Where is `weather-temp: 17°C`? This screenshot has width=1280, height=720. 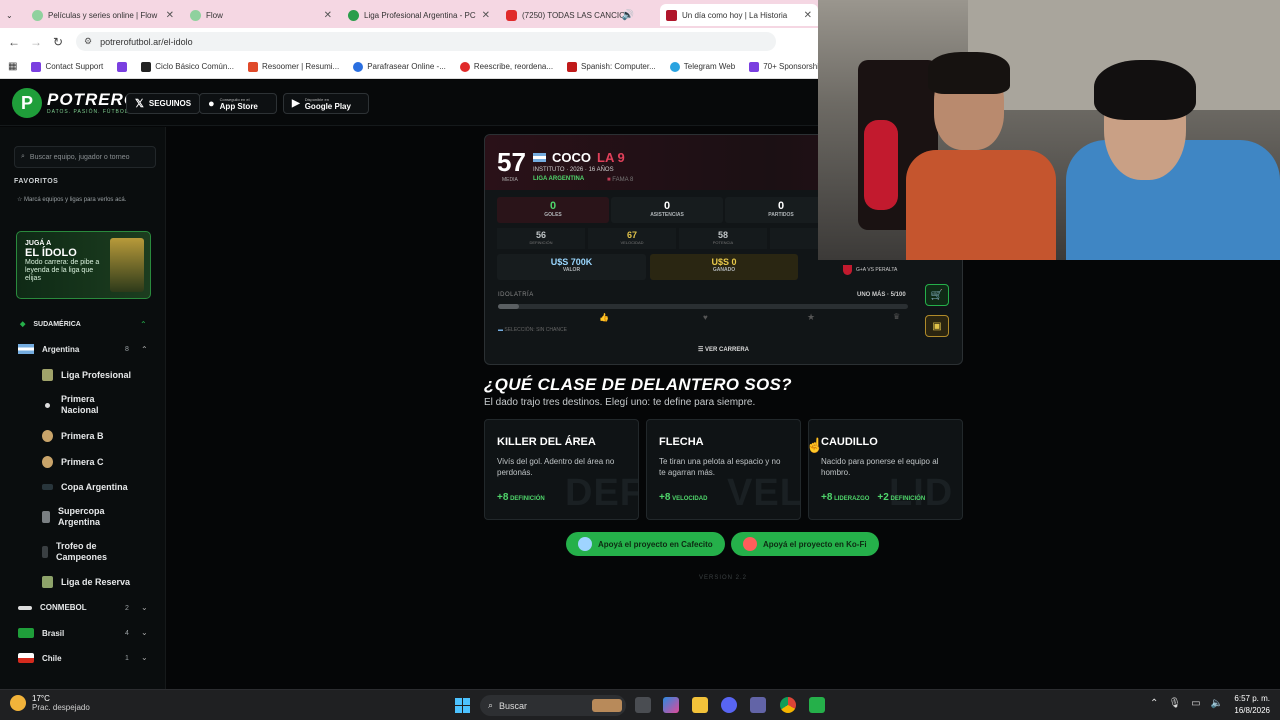
weather-temp: 17°C is located at coordinates (41, 698).